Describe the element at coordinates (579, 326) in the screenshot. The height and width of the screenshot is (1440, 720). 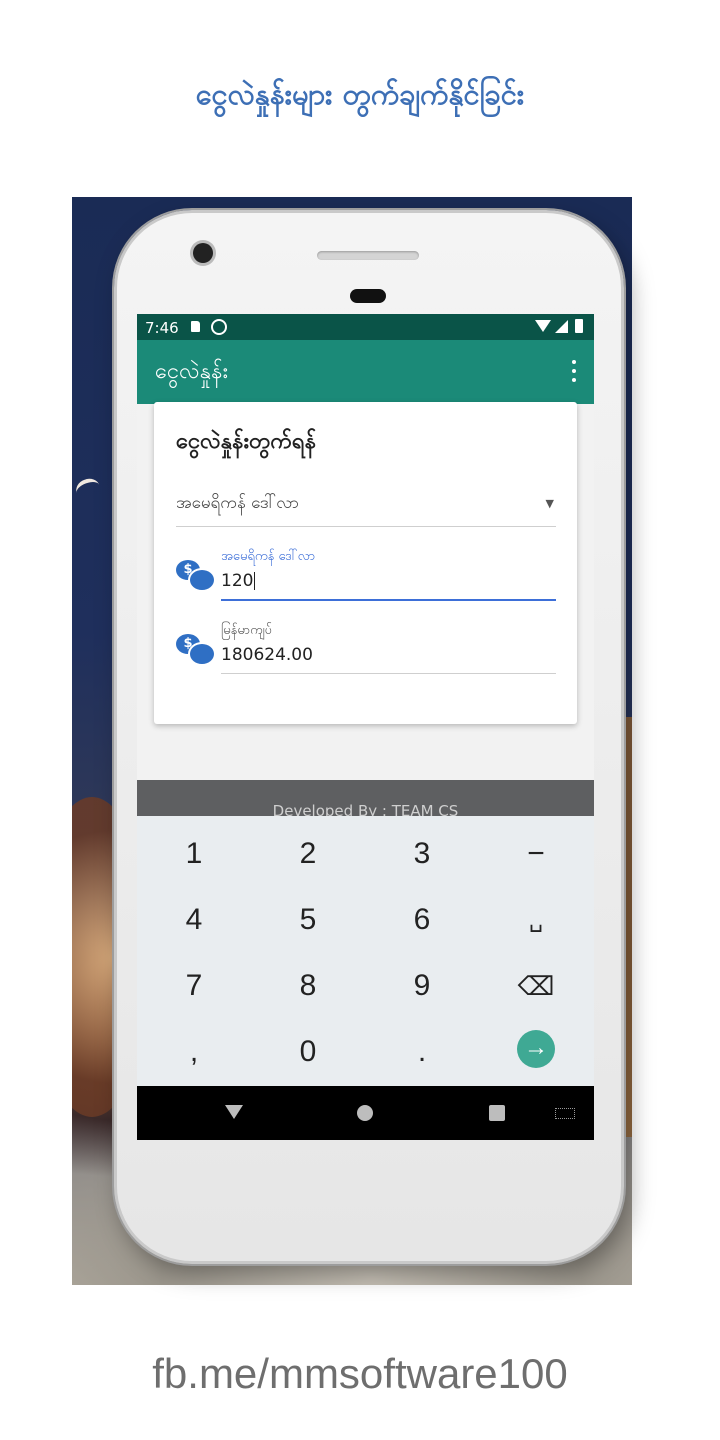
I see `battery-icon` at that location.